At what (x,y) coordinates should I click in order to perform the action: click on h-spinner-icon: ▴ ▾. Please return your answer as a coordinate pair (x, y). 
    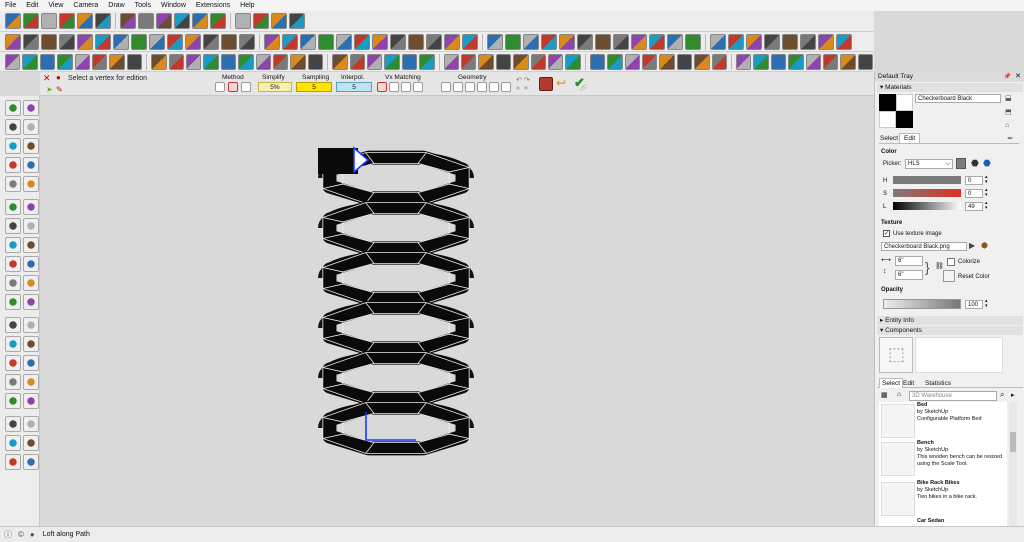
    Looking at the image, I should click on (986, 180).